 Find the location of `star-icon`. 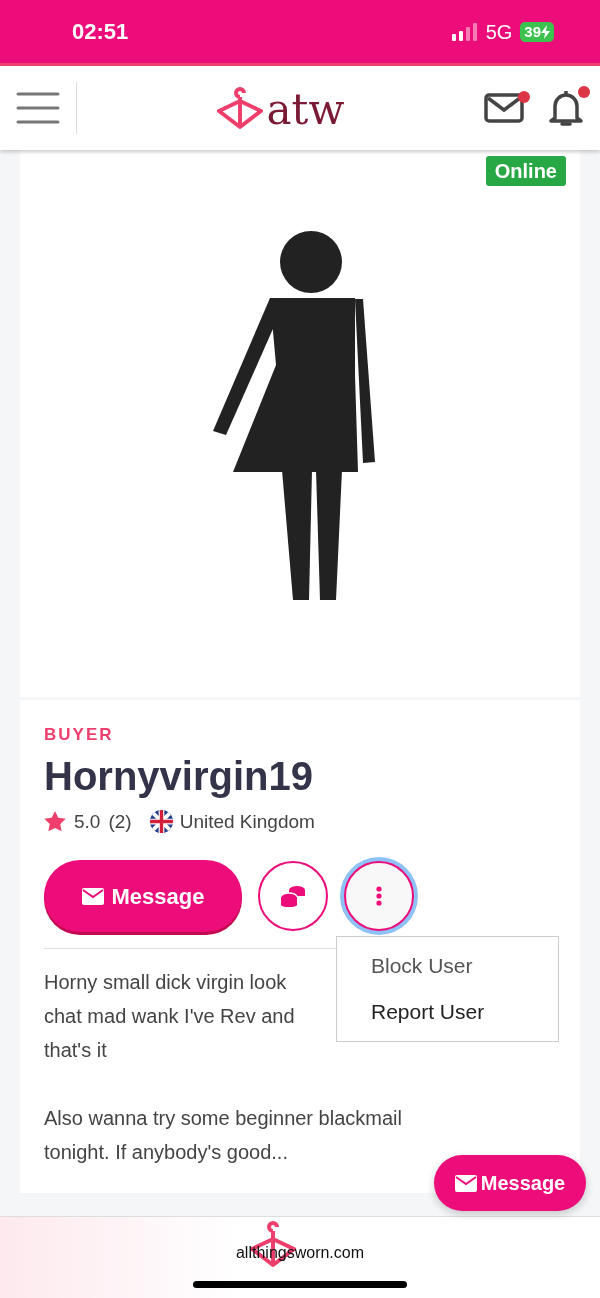

star-icon is located at coordinates (55, 822).